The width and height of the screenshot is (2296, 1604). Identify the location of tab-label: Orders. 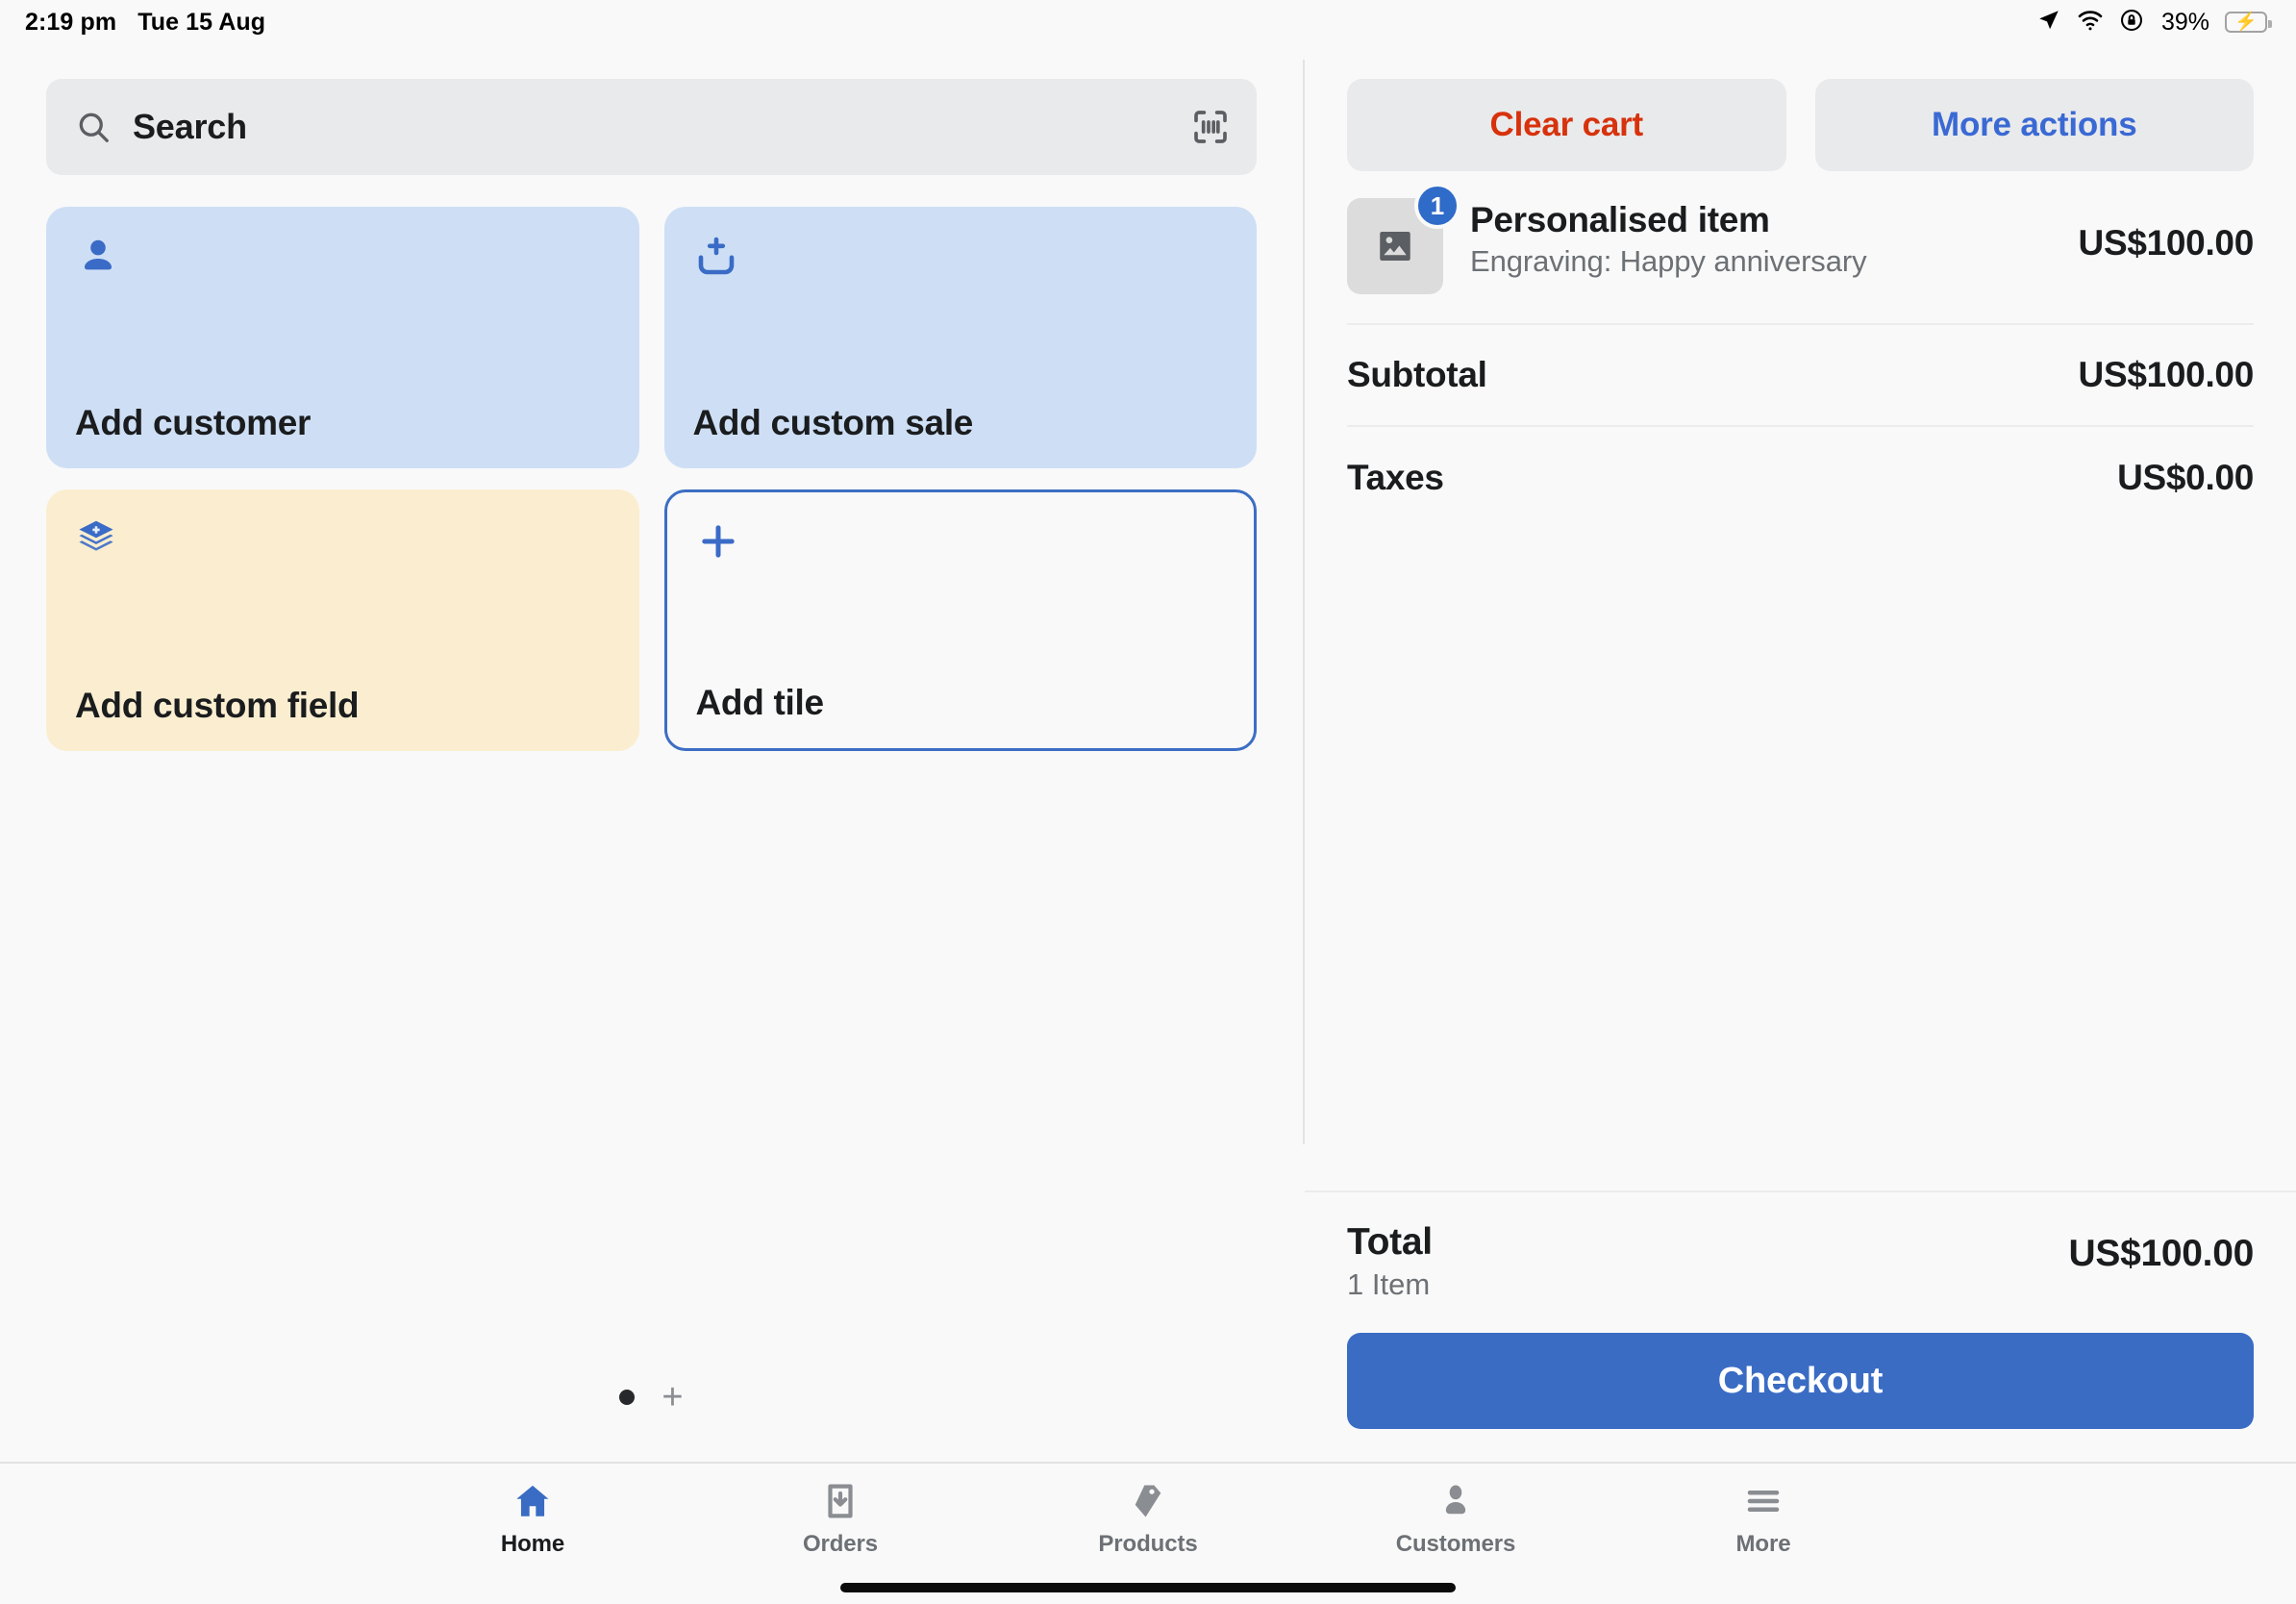
(840, 1544).